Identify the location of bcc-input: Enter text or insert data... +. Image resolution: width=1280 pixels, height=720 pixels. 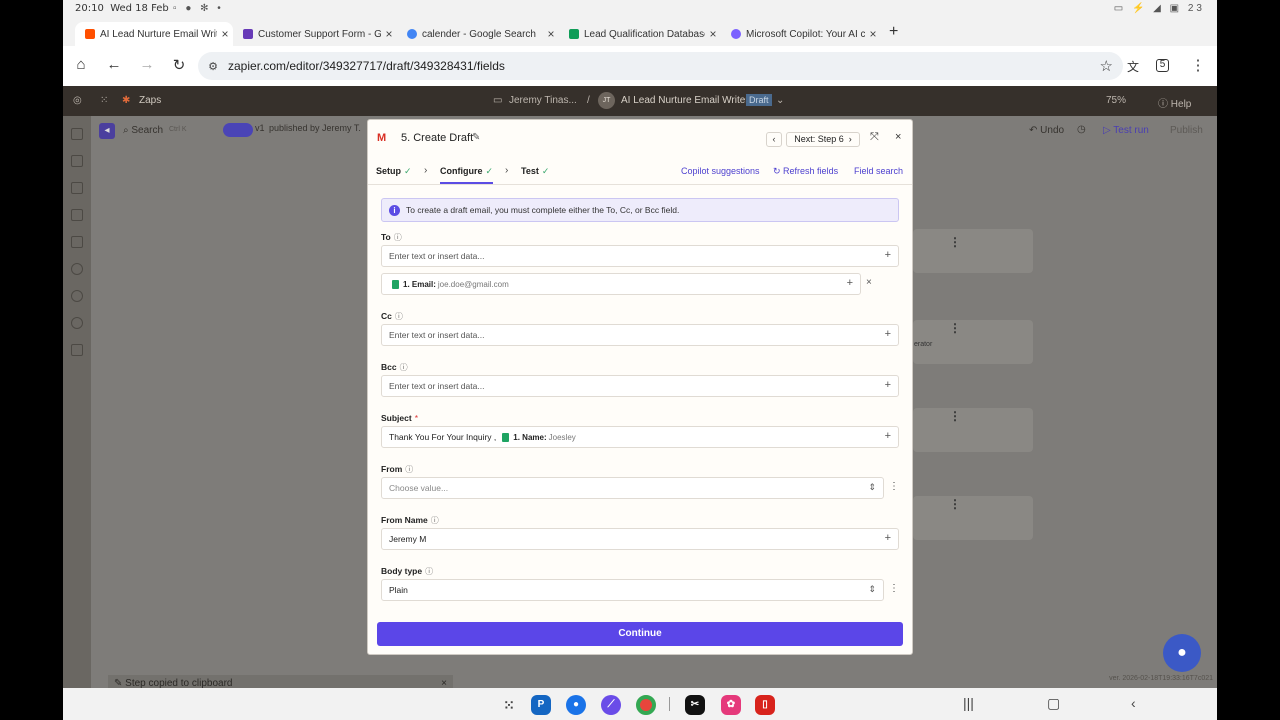
(640, 386).